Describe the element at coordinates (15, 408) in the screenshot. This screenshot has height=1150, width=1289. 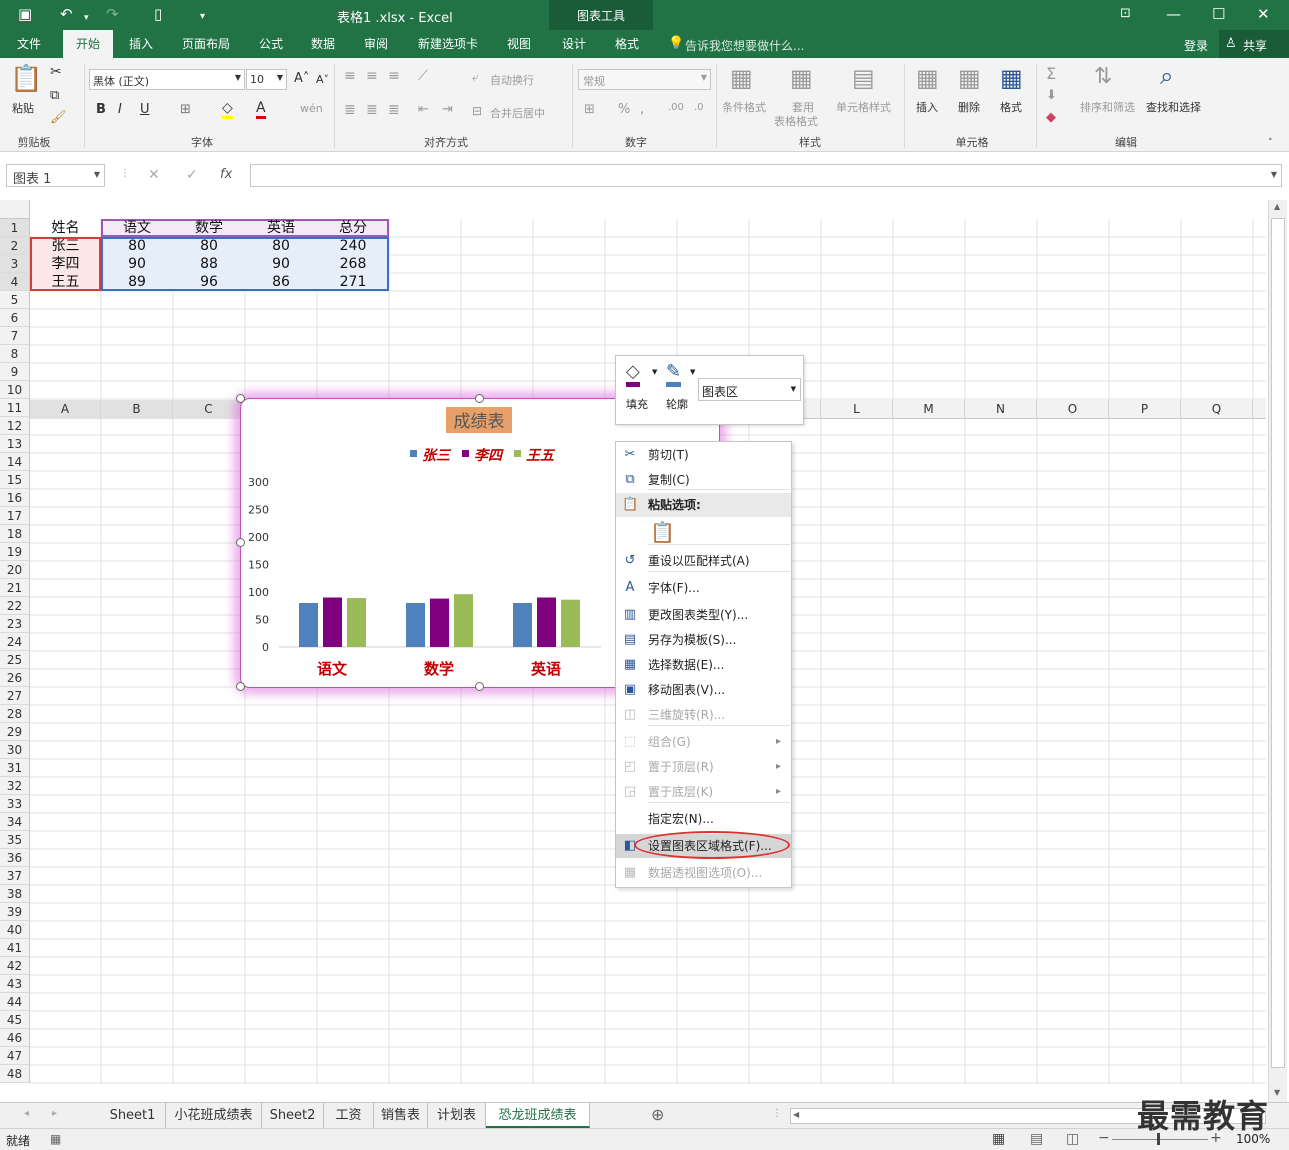
I see `row-header-11: 11` at that location.